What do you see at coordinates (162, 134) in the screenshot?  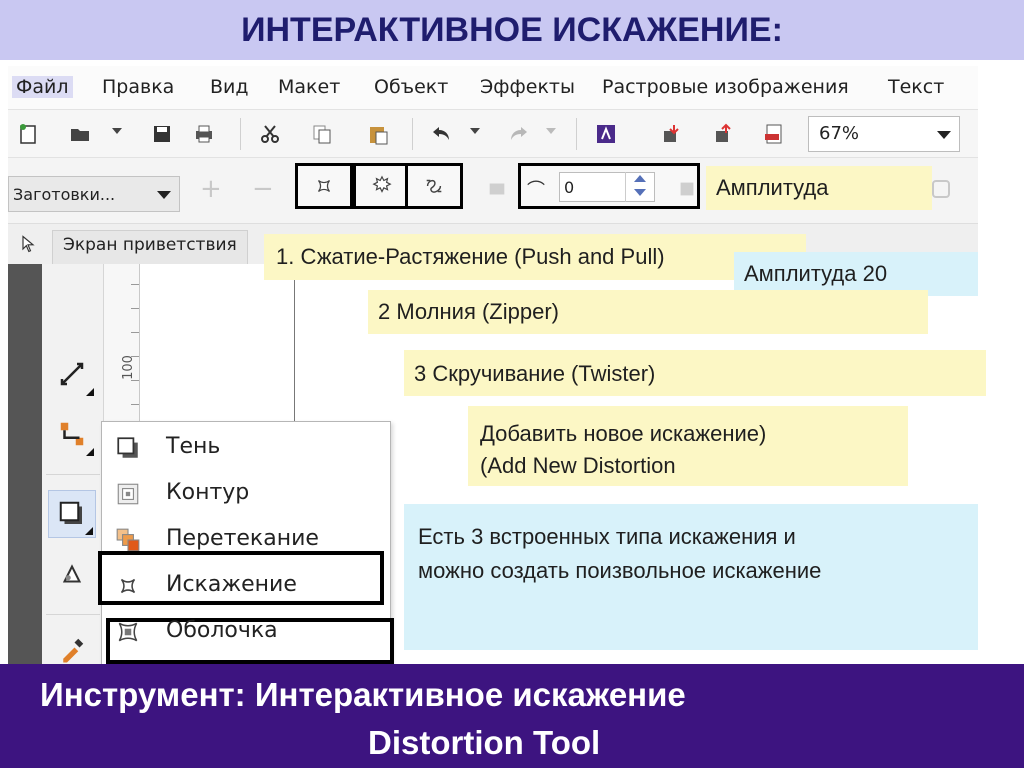 I see `save-icon` at bounding box center [162, 134].